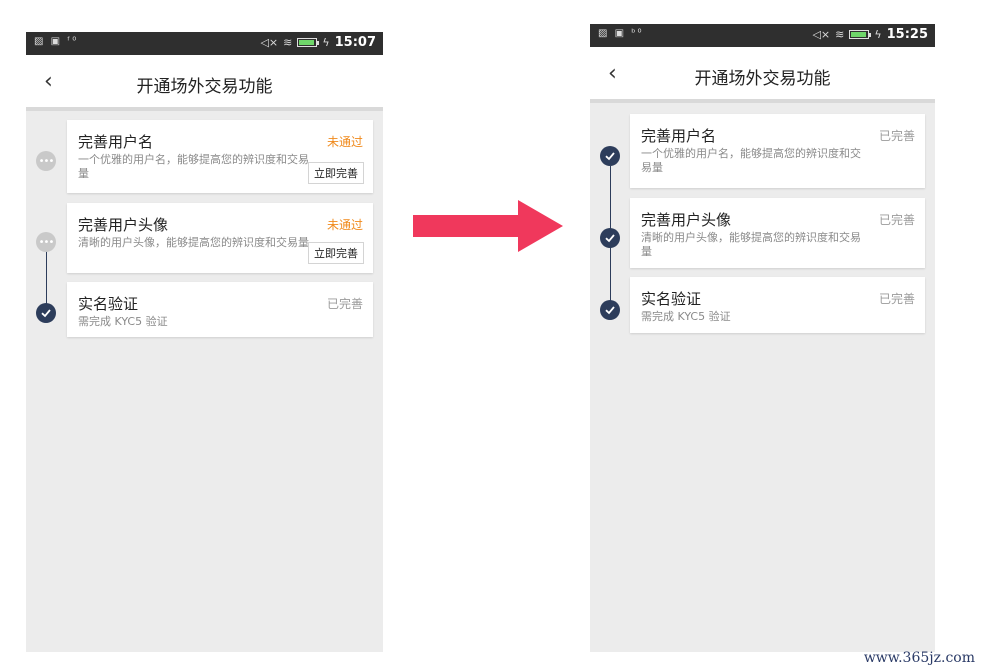  I want to click on step-card-avatar: 完善用户头像 清晰的用户头像，能够提高您的辨识度和交易量 未通过 立即完善, so click(220, 238).